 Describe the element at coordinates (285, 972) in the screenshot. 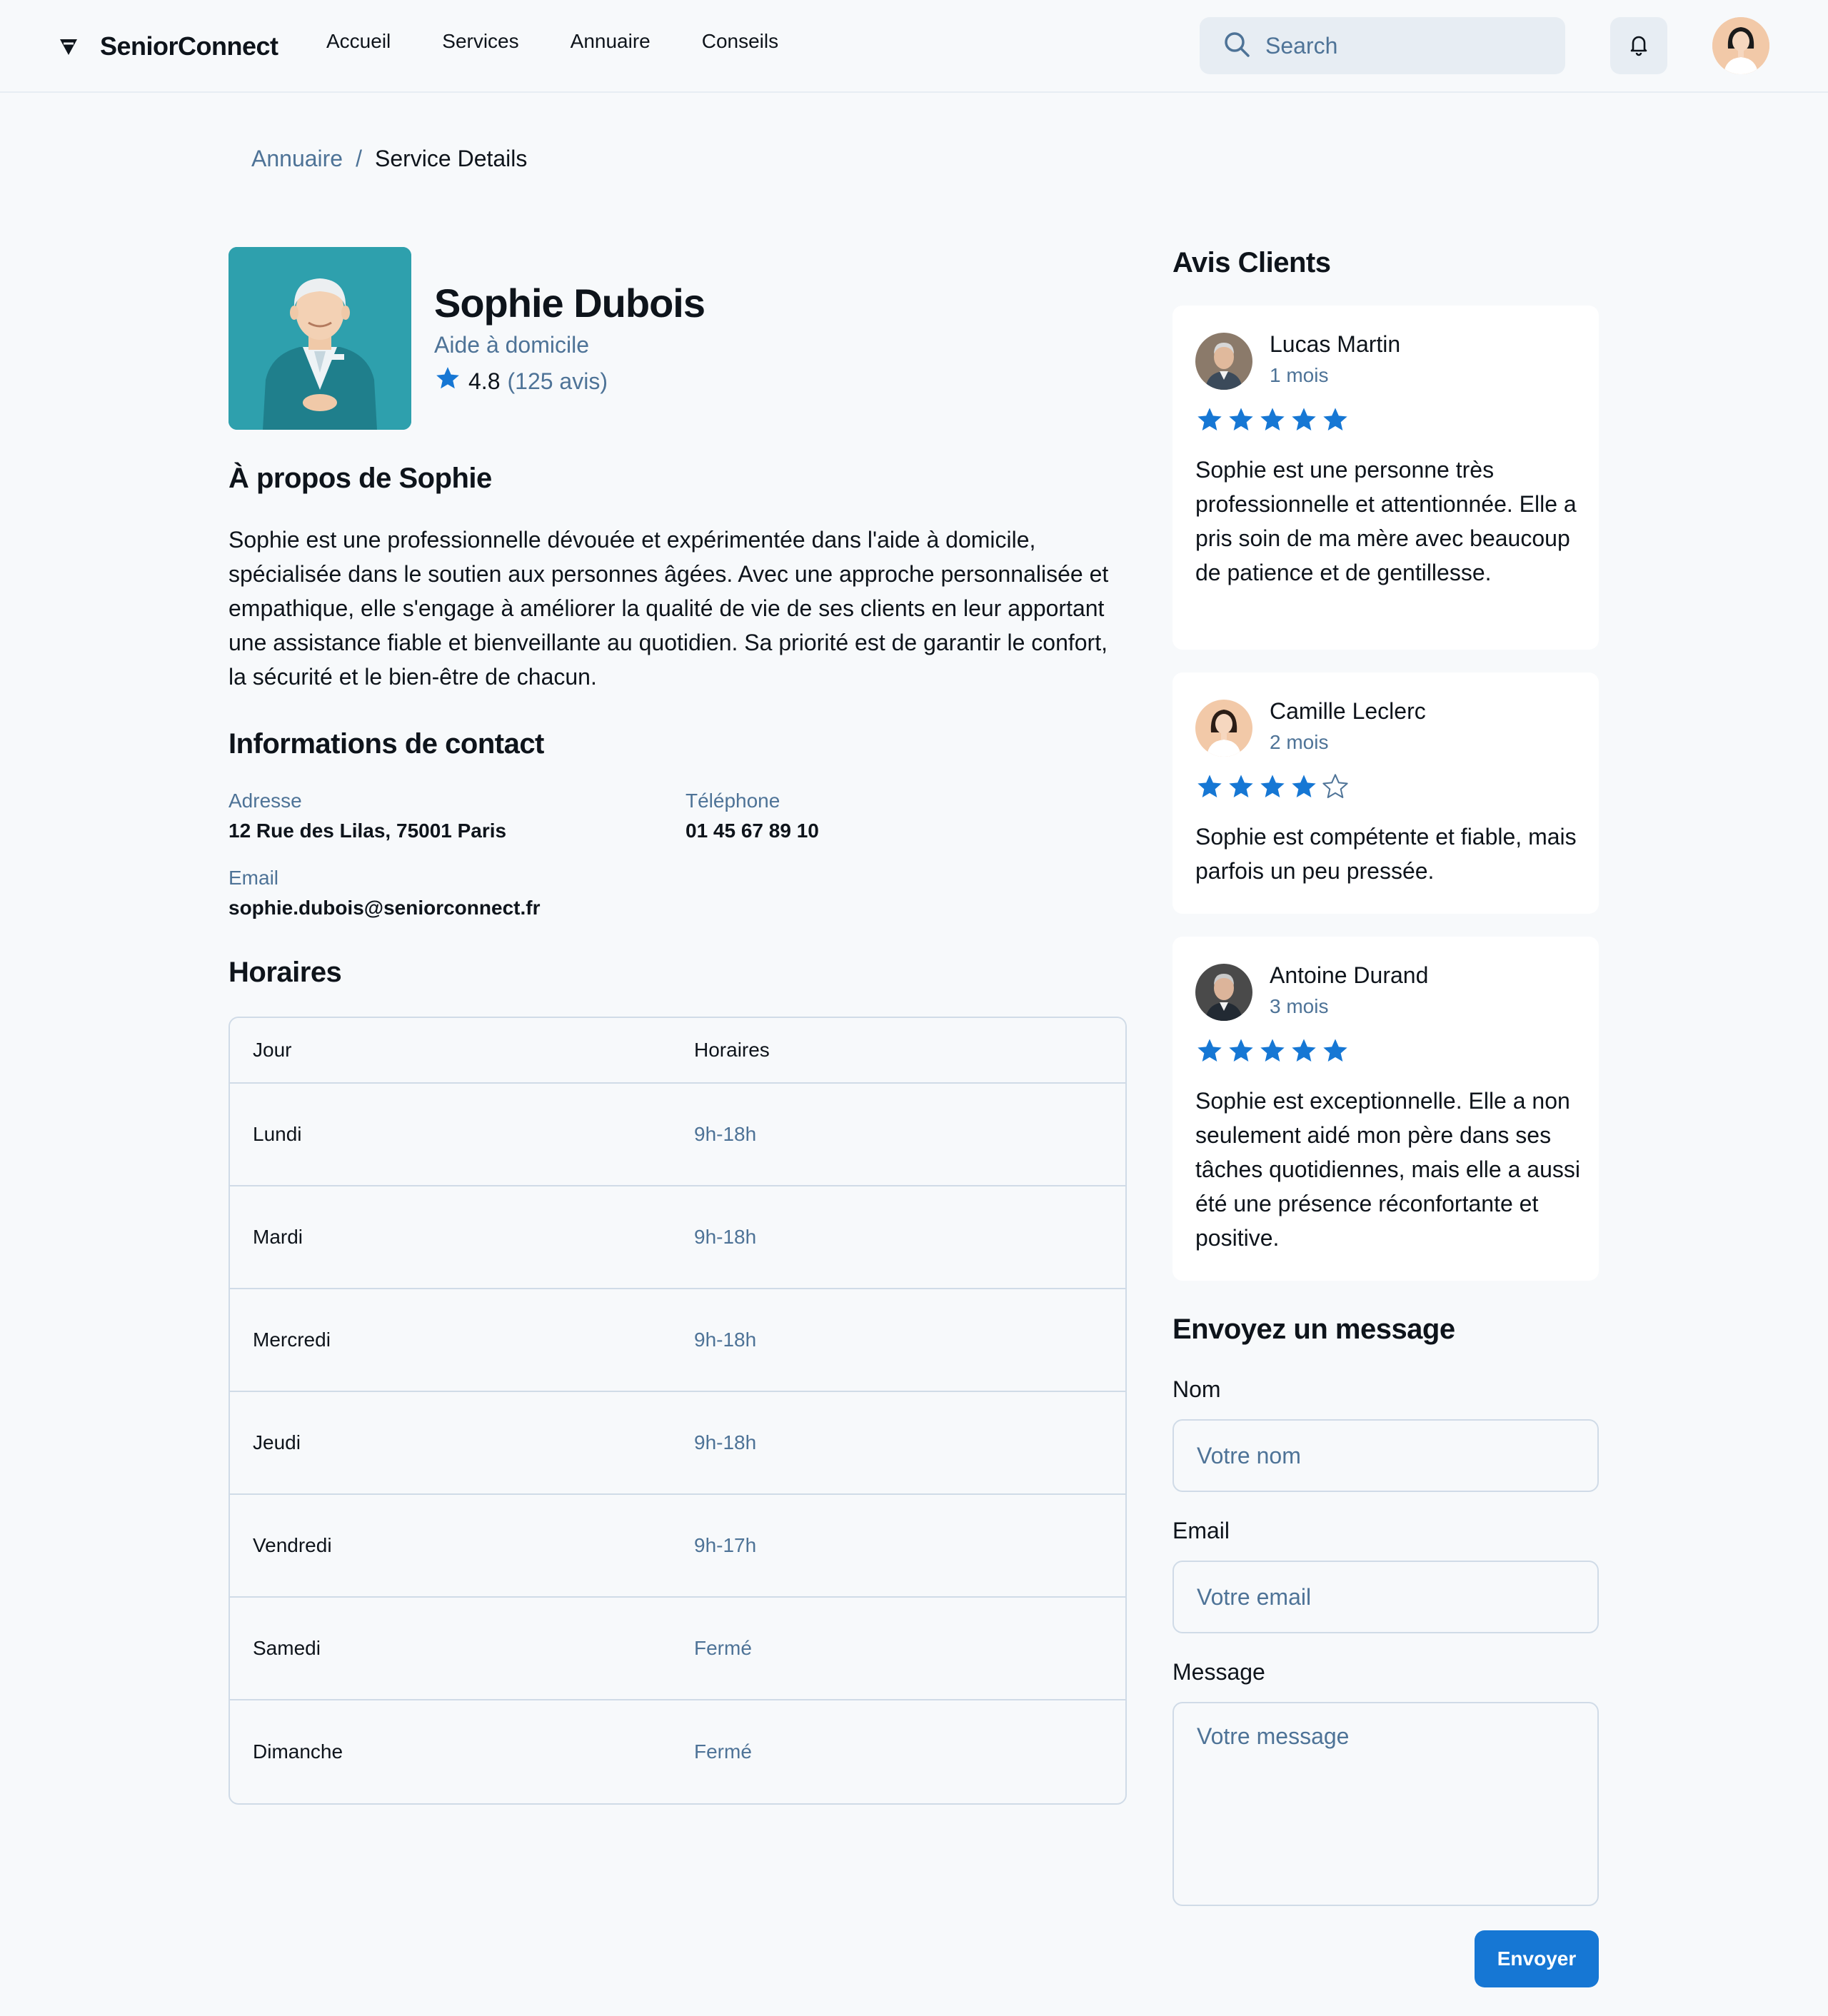

I see `hours-title: Horaires` at that location.